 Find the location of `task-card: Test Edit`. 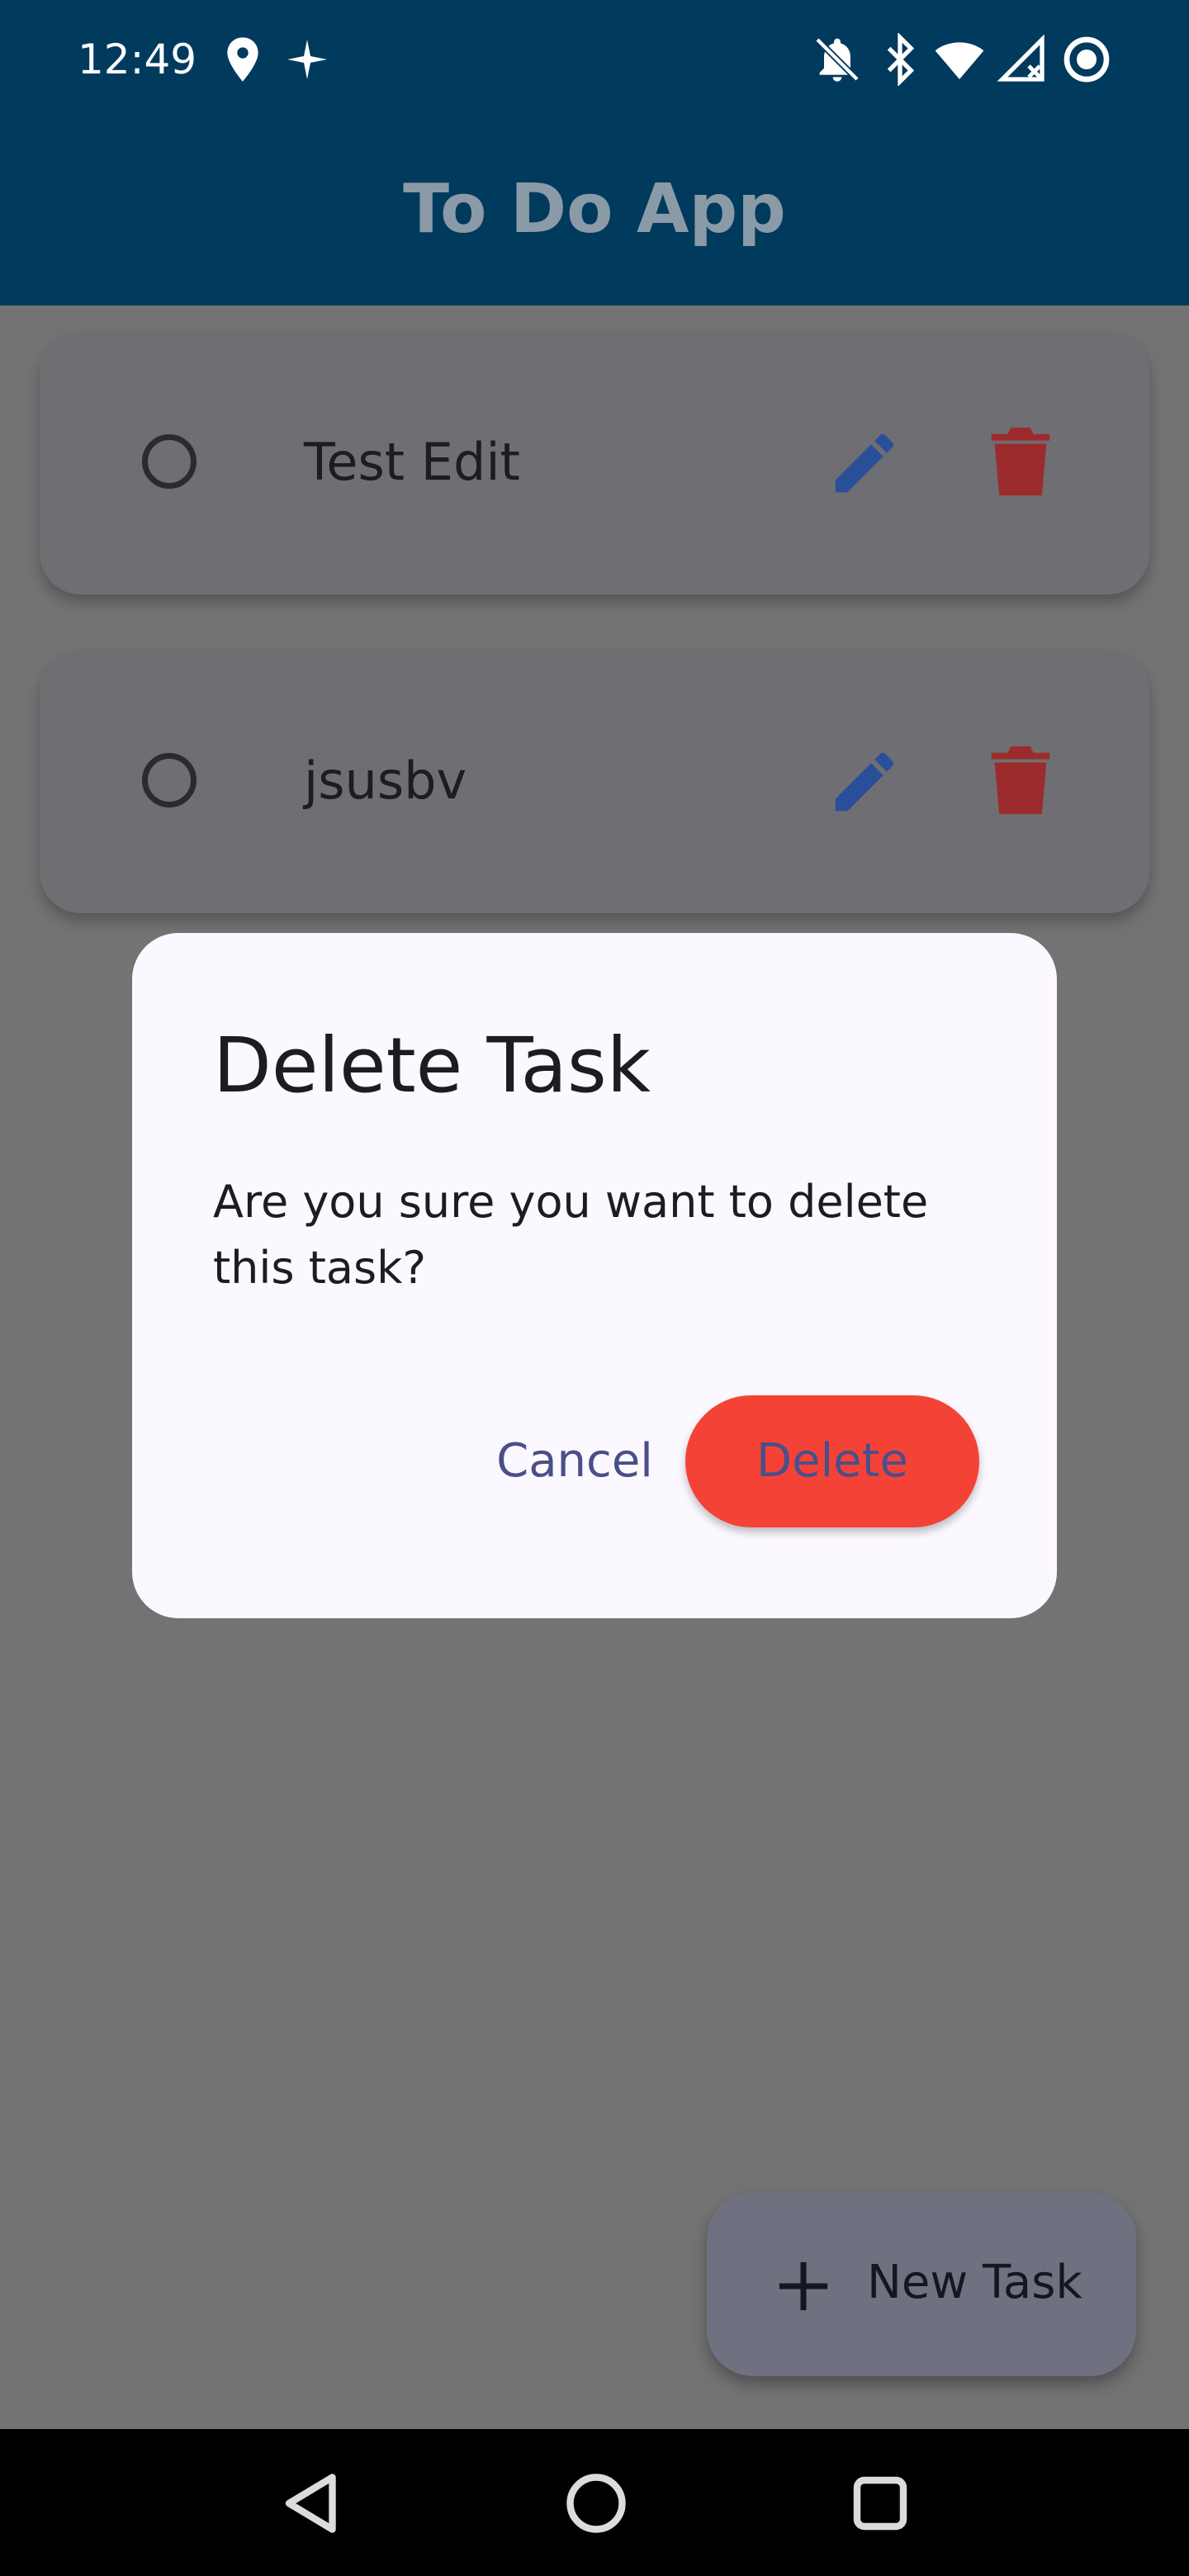

task-card: Test Edit is located at coordinates (594, 463).